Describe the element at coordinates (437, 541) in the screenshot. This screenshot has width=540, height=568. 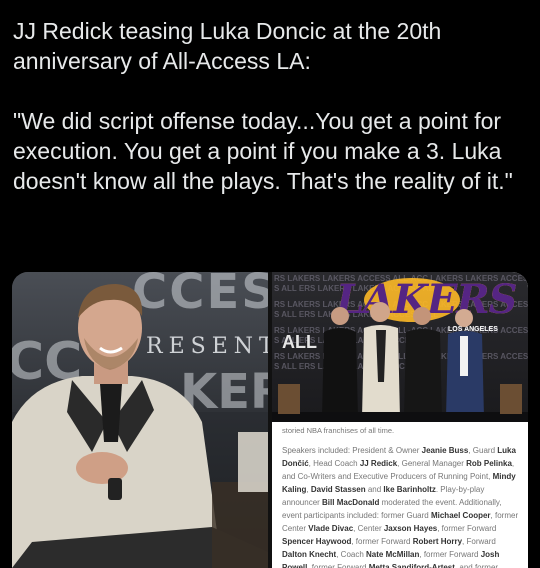
I see `caption-name: Robert Horry` at that location.